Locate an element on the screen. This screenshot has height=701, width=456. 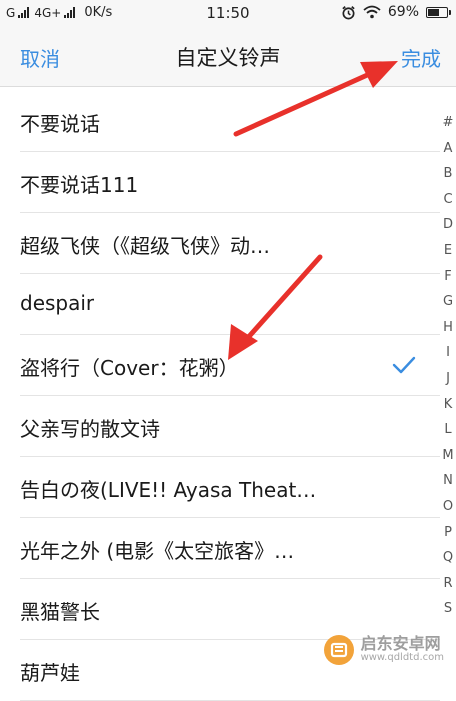
ringtone-row: 不要说话111 is located at coordinates (230, 182).